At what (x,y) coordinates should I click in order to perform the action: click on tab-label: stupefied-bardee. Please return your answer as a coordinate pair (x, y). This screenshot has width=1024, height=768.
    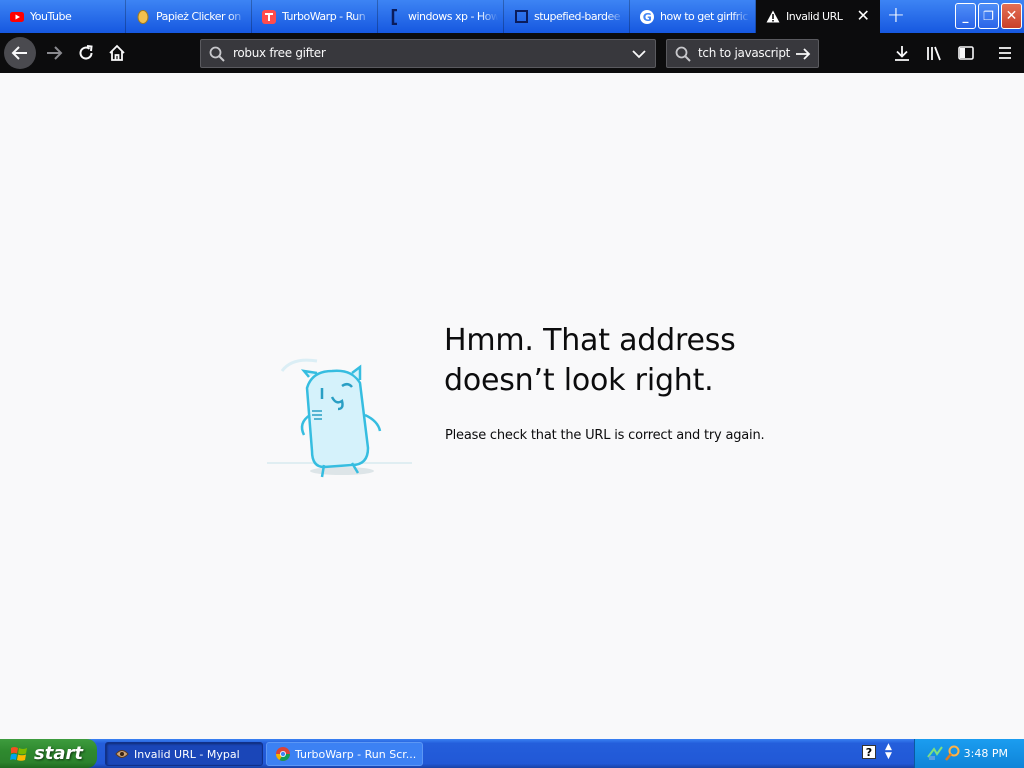
    Looking at the image, I should click on (577, 16).